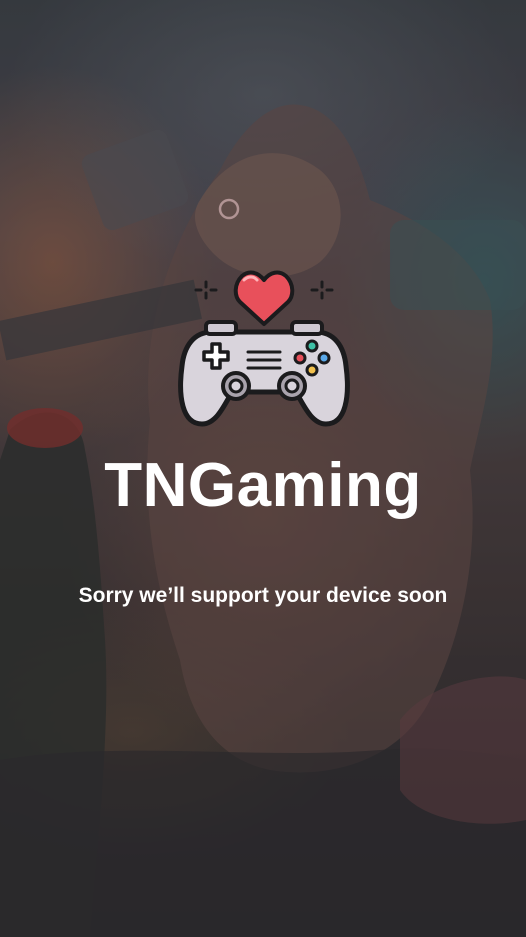  What do you see at coordinates (264, 378) in the screenshot?
I see `controller-body` at bounding box center [264, 378].